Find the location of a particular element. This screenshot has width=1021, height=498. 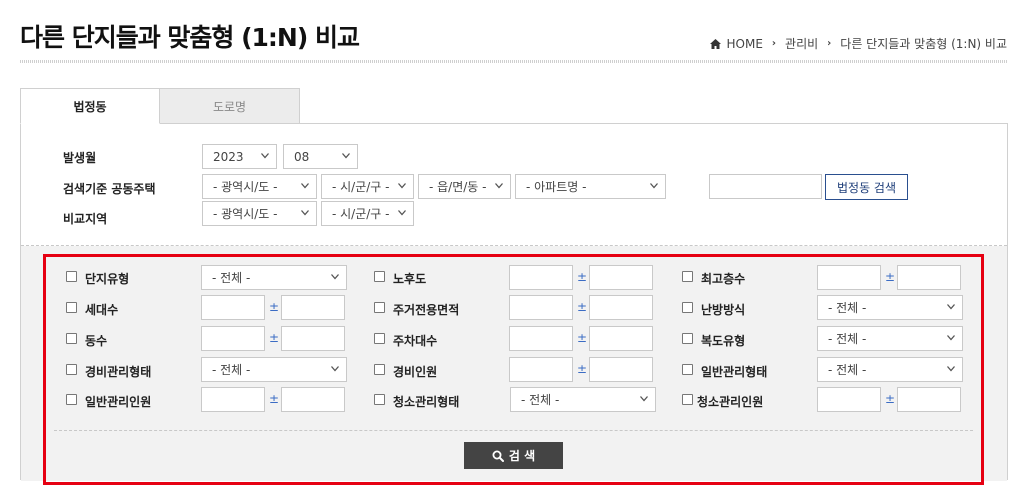

month-value: 08 is located at coordinates (302, 156).